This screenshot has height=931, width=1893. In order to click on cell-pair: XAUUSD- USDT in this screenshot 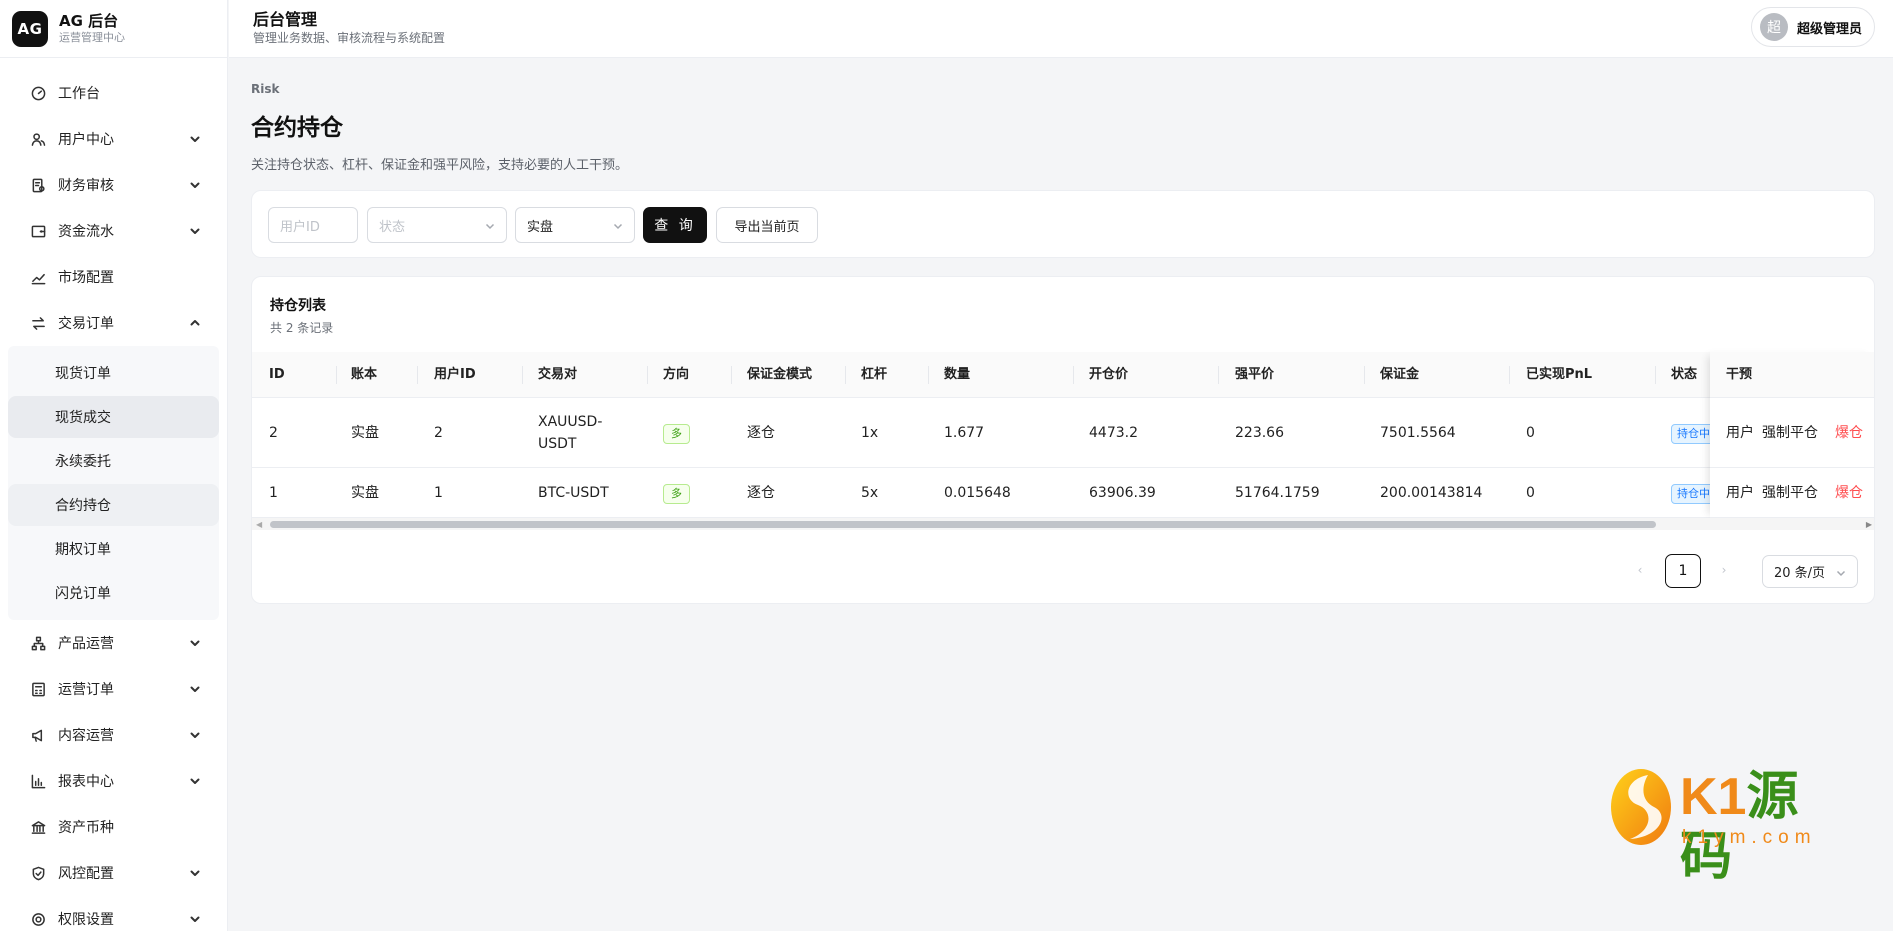, I will do `click(570, 433)`.